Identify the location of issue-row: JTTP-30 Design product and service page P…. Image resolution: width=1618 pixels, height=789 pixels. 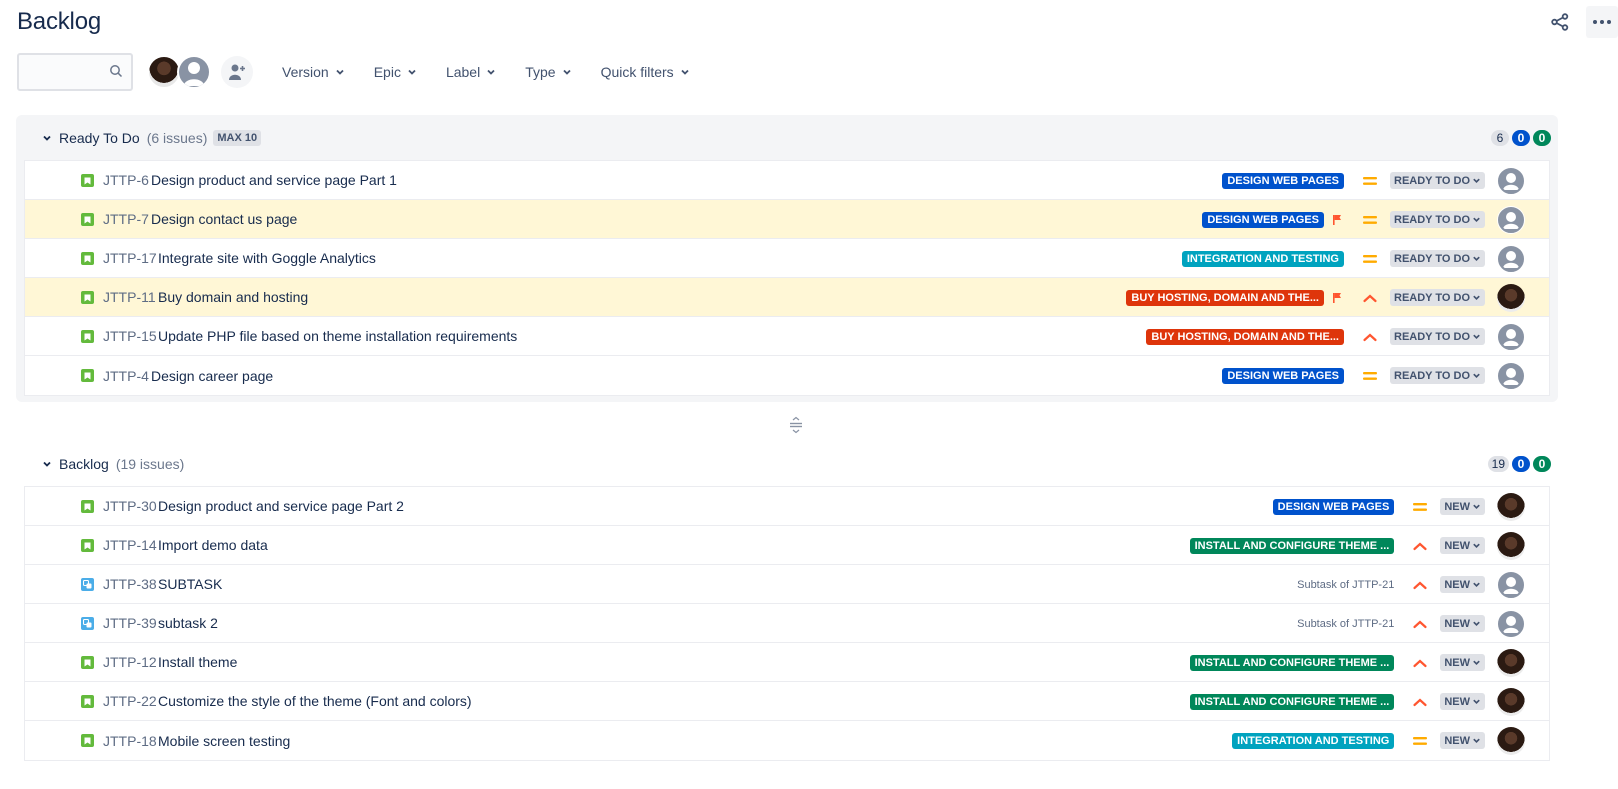
(787, 506).